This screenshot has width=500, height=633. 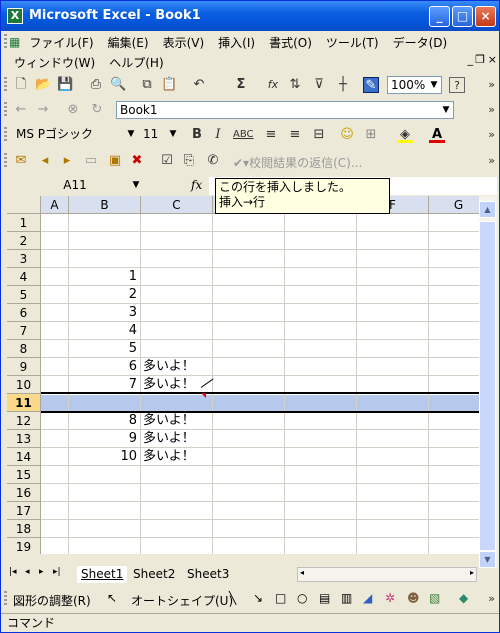 What do you see at coordinates (137, 161) in the screenshot?
I see `delete-comment-icon: ✖` at bounding box center [137, 161].